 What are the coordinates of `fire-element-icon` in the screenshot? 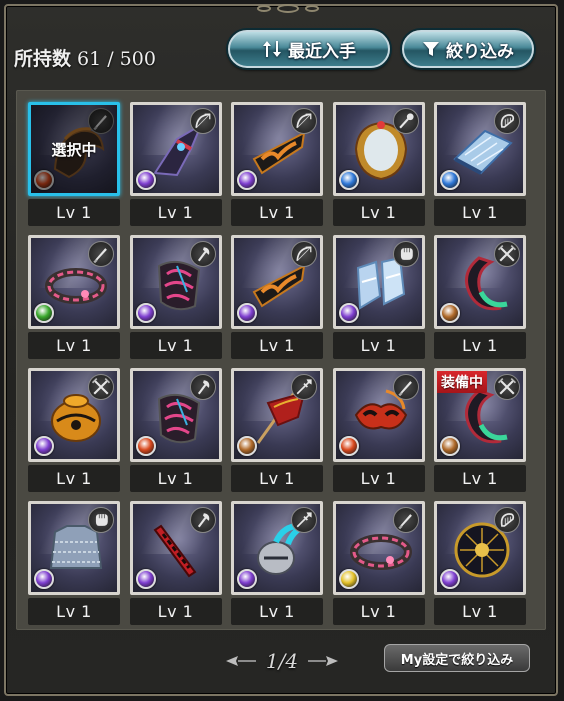 It's located at (348, 446).